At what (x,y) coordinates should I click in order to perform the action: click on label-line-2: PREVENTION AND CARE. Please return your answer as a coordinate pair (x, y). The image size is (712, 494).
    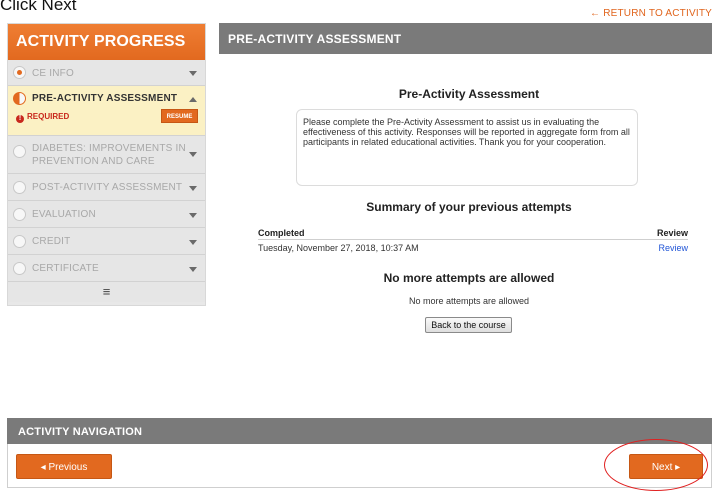
    Looking at the image, I should click on (93, 161).